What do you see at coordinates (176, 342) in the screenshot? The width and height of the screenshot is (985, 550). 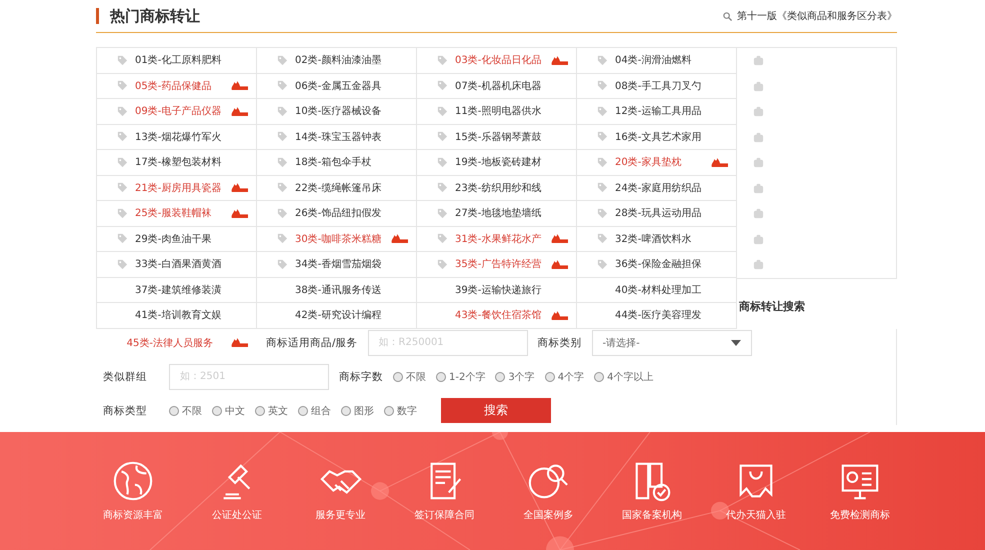 I see `category-item: 45类-法律人员服务` at bounding box center [176, 342].